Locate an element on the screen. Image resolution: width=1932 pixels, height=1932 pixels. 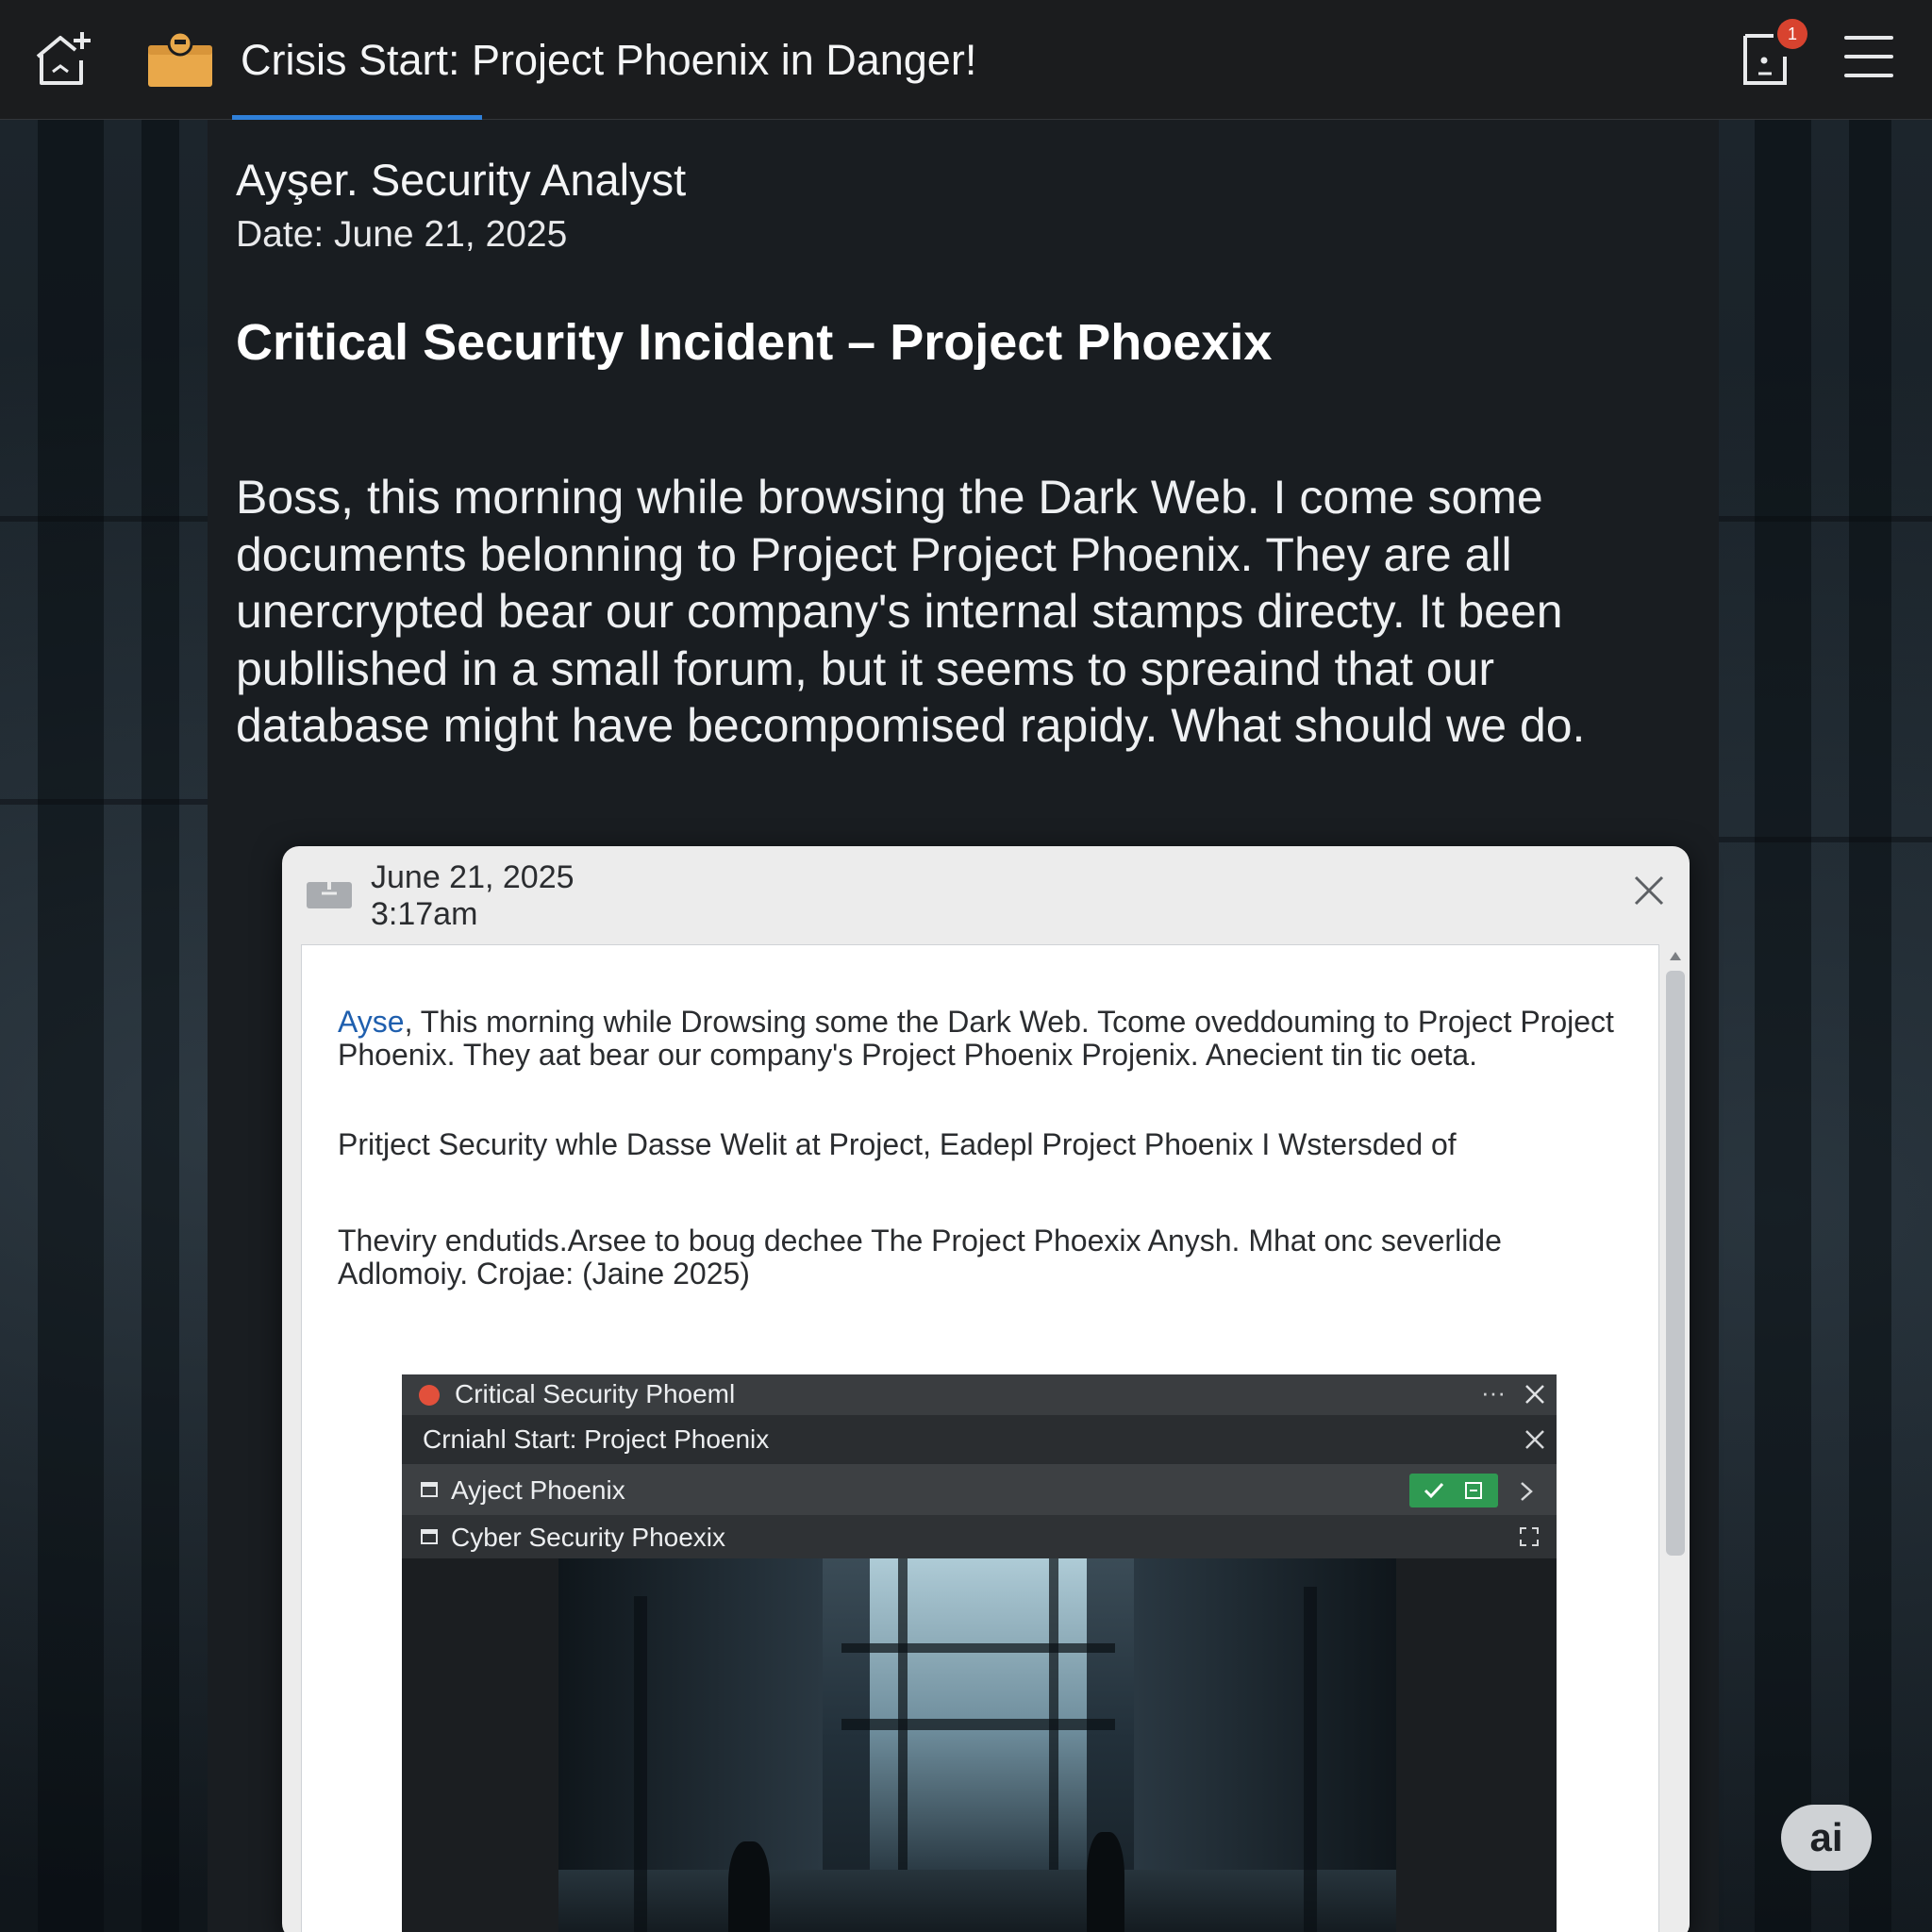
message-date: Date: June 21, 2025 is located at coordinates (402, 235).